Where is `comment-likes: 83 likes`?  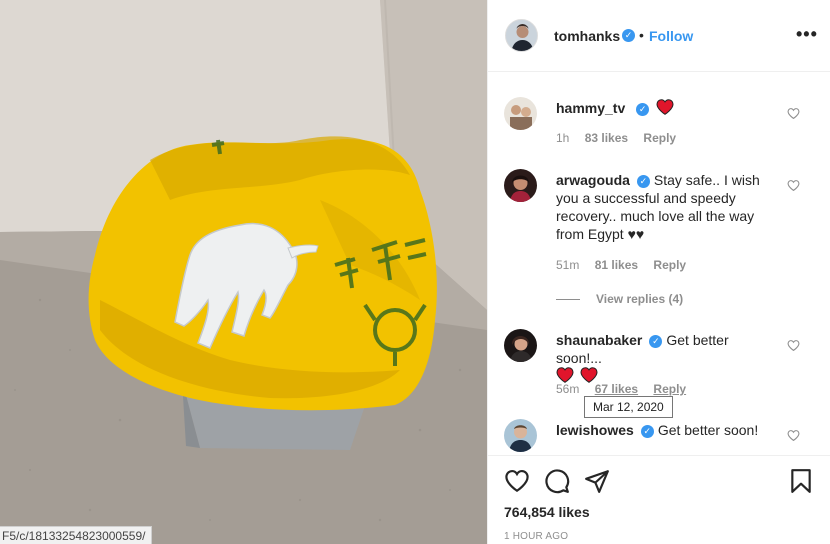
comment-likes: 83 likes is located at coordinates (606, 138).